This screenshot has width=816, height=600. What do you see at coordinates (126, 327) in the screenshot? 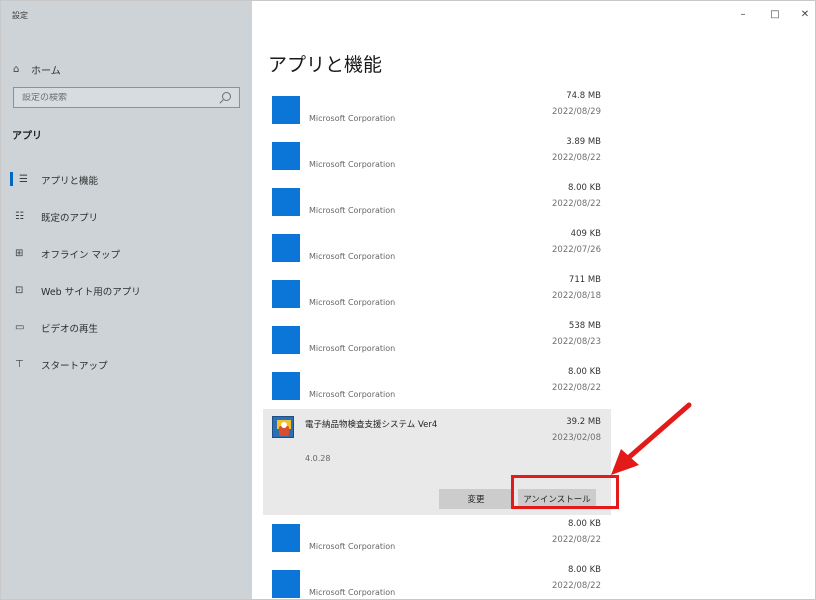
I see `sidebar-item-video-playback: ▭ ビデオの再生` at bounding box center [126, 327].